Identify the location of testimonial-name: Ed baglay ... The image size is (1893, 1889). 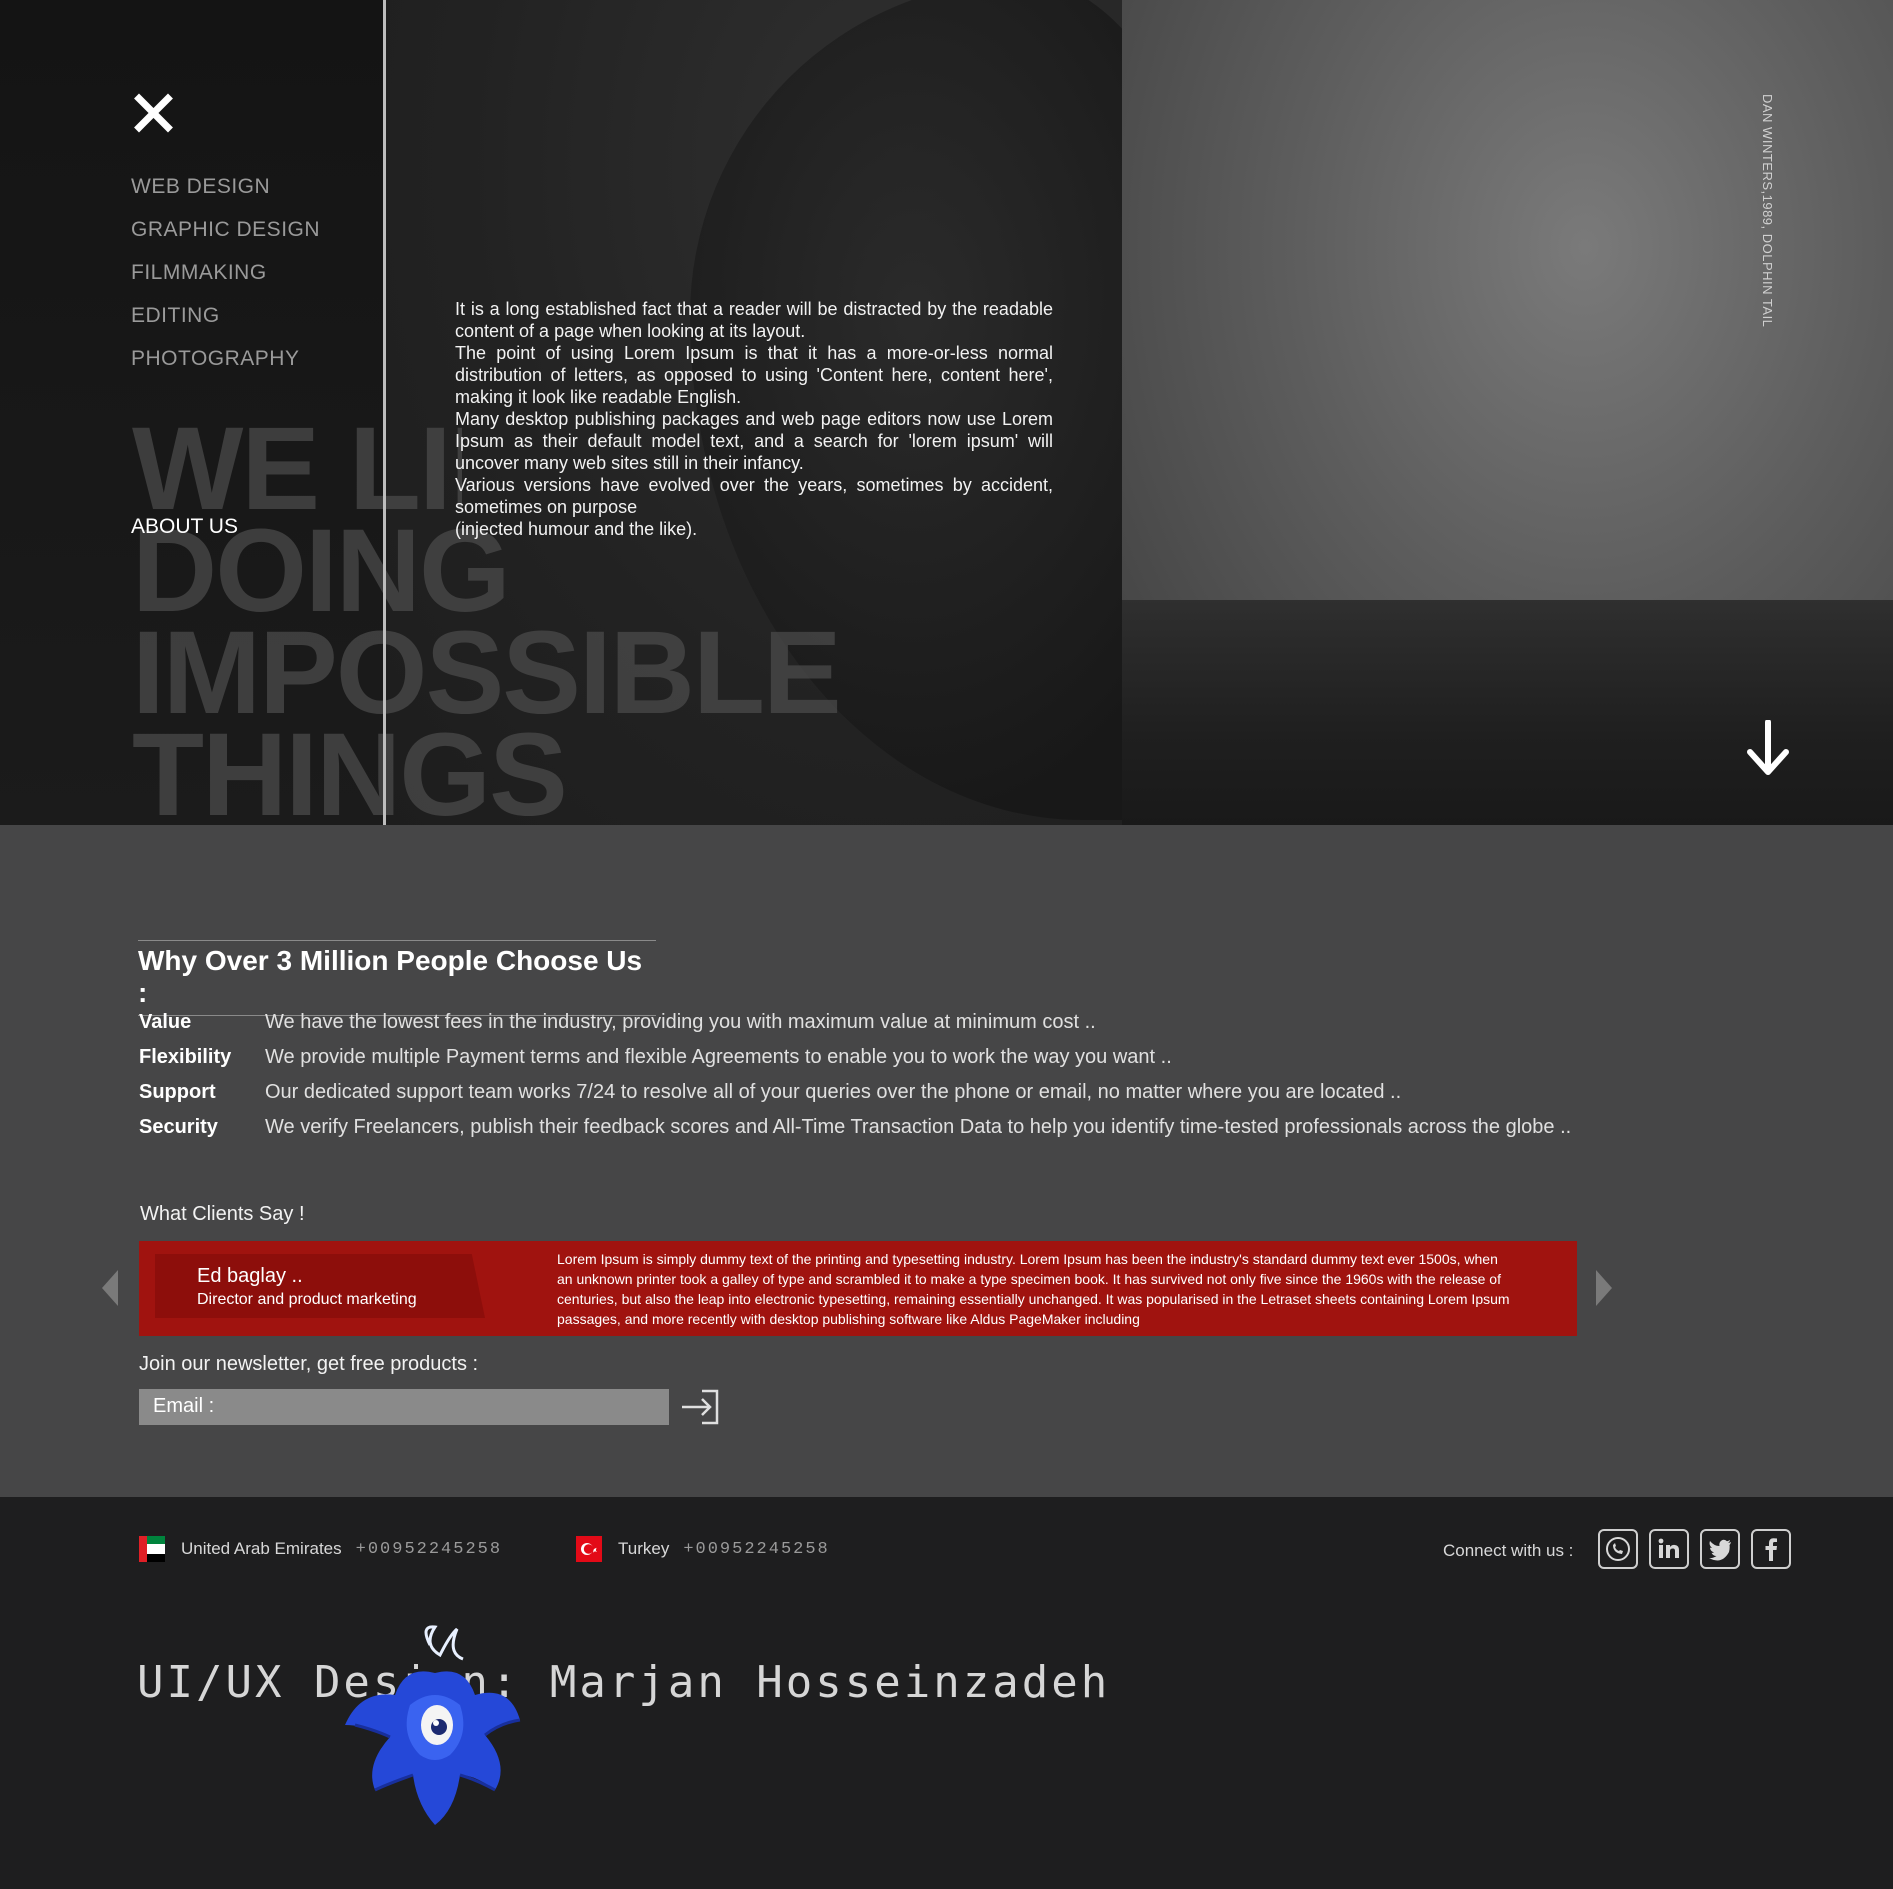
(250, 1276).